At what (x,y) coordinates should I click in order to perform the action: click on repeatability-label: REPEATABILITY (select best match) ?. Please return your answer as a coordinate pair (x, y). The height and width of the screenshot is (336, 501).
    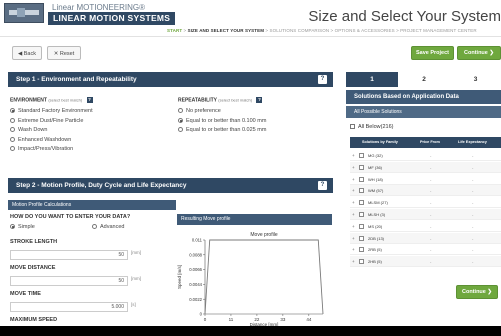
    Looking at the image, I should click on (220, 100).